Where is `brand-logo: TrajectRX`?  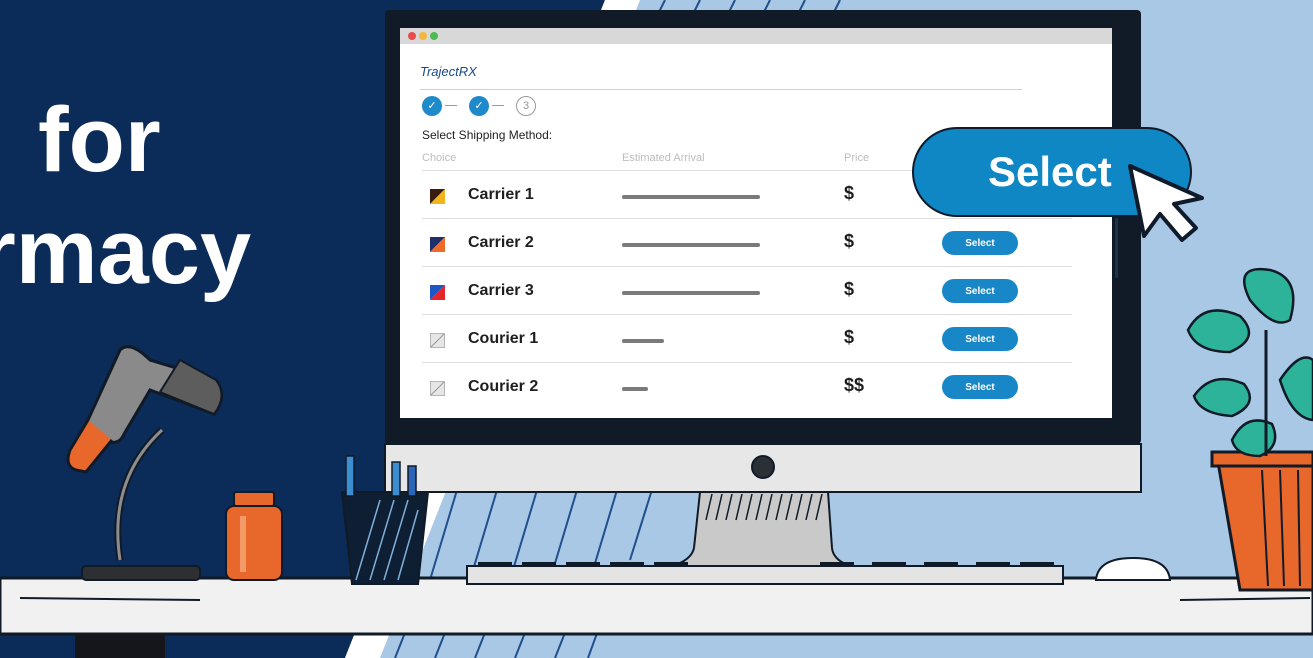
brand-logo: TrajectRX is located at coordinates (448, 71).